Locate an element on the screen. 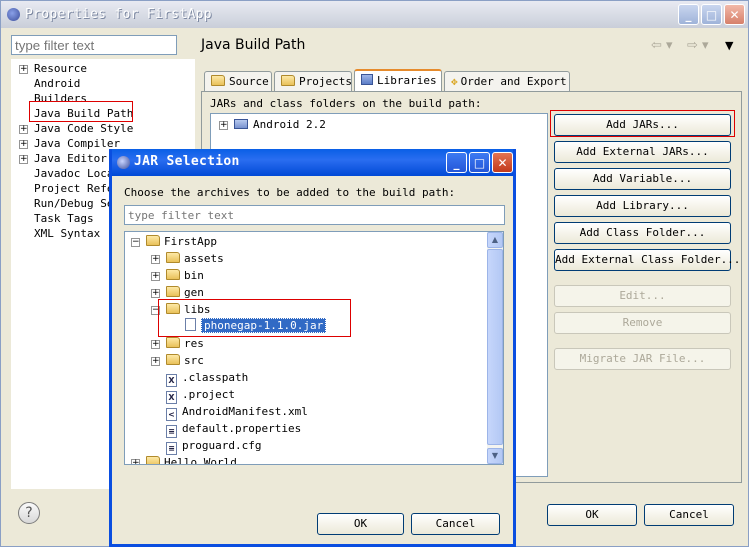  main-window-title: Properties for FirstApp is located at coordinates (118, 14).